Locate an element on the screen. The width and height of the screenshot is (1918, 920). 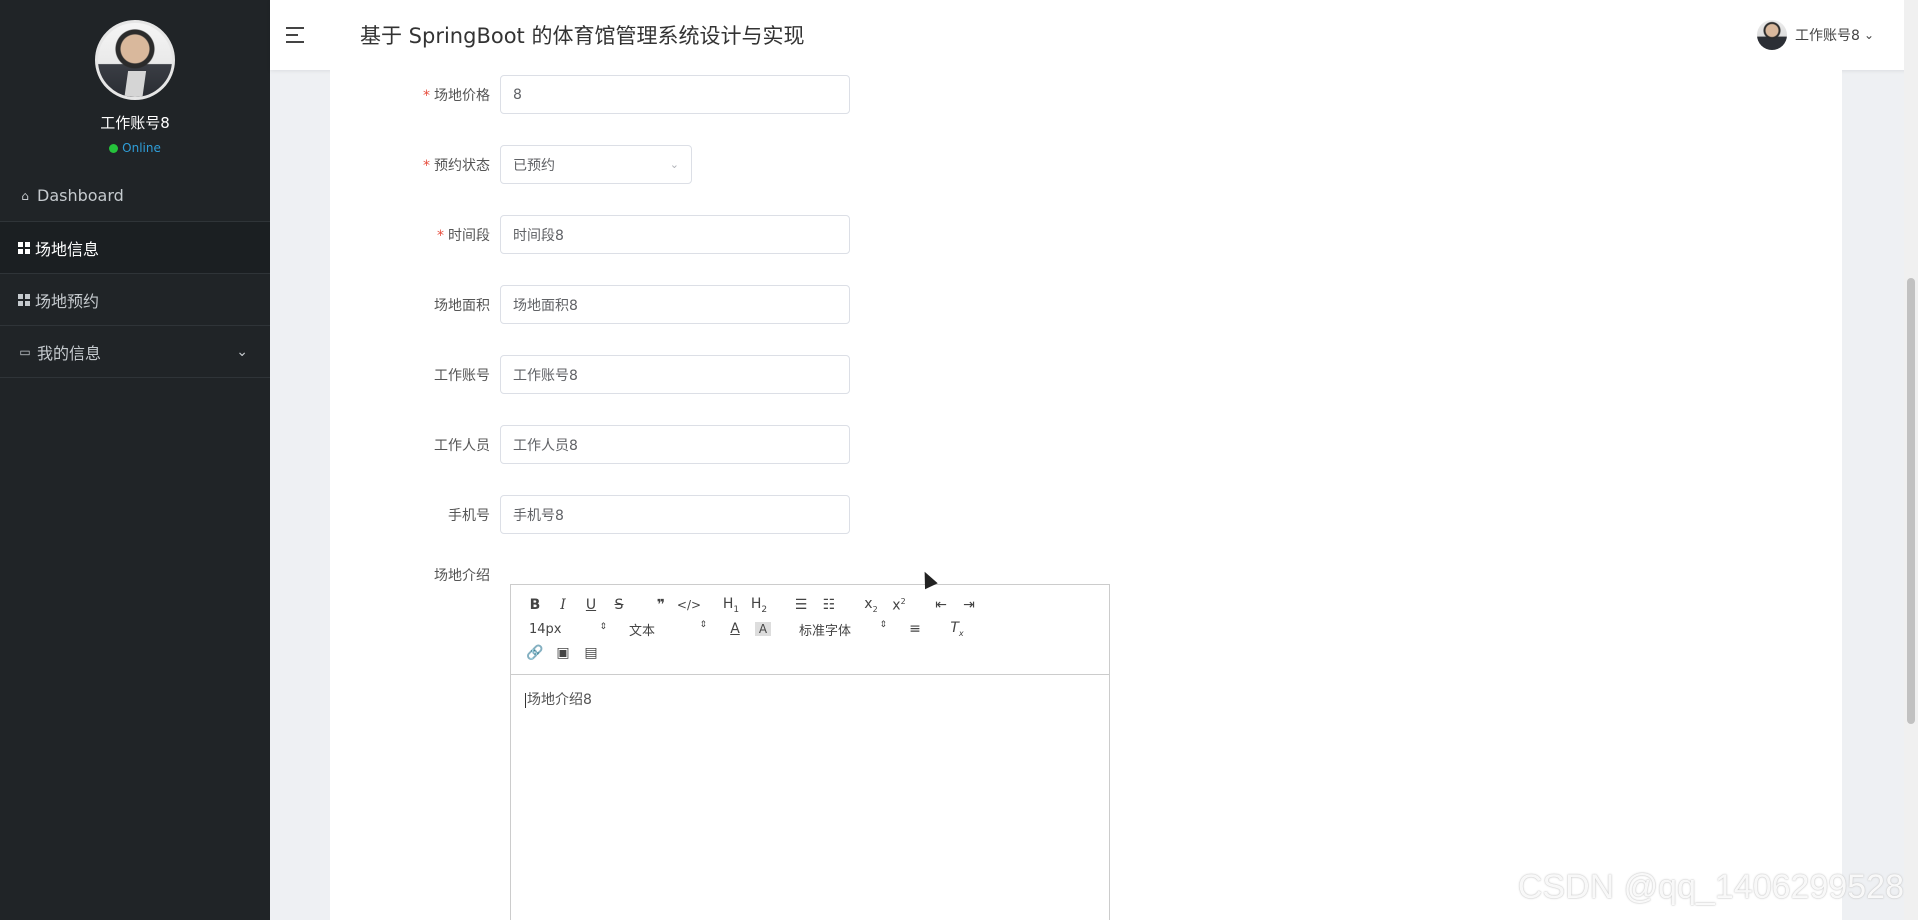
watermark: CSDN @qq_1406299528 is located at coordinates (1710, 887).